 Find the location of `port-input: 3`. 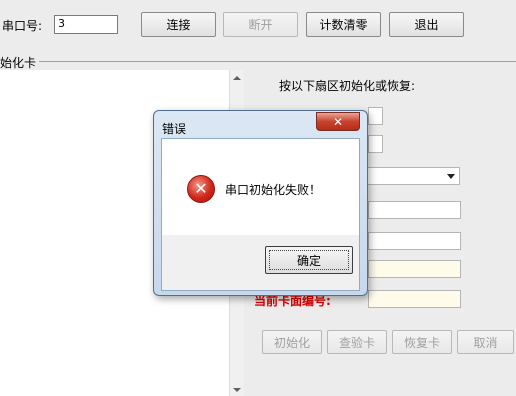

port-input: 3 is located at coordinates (86, 24).